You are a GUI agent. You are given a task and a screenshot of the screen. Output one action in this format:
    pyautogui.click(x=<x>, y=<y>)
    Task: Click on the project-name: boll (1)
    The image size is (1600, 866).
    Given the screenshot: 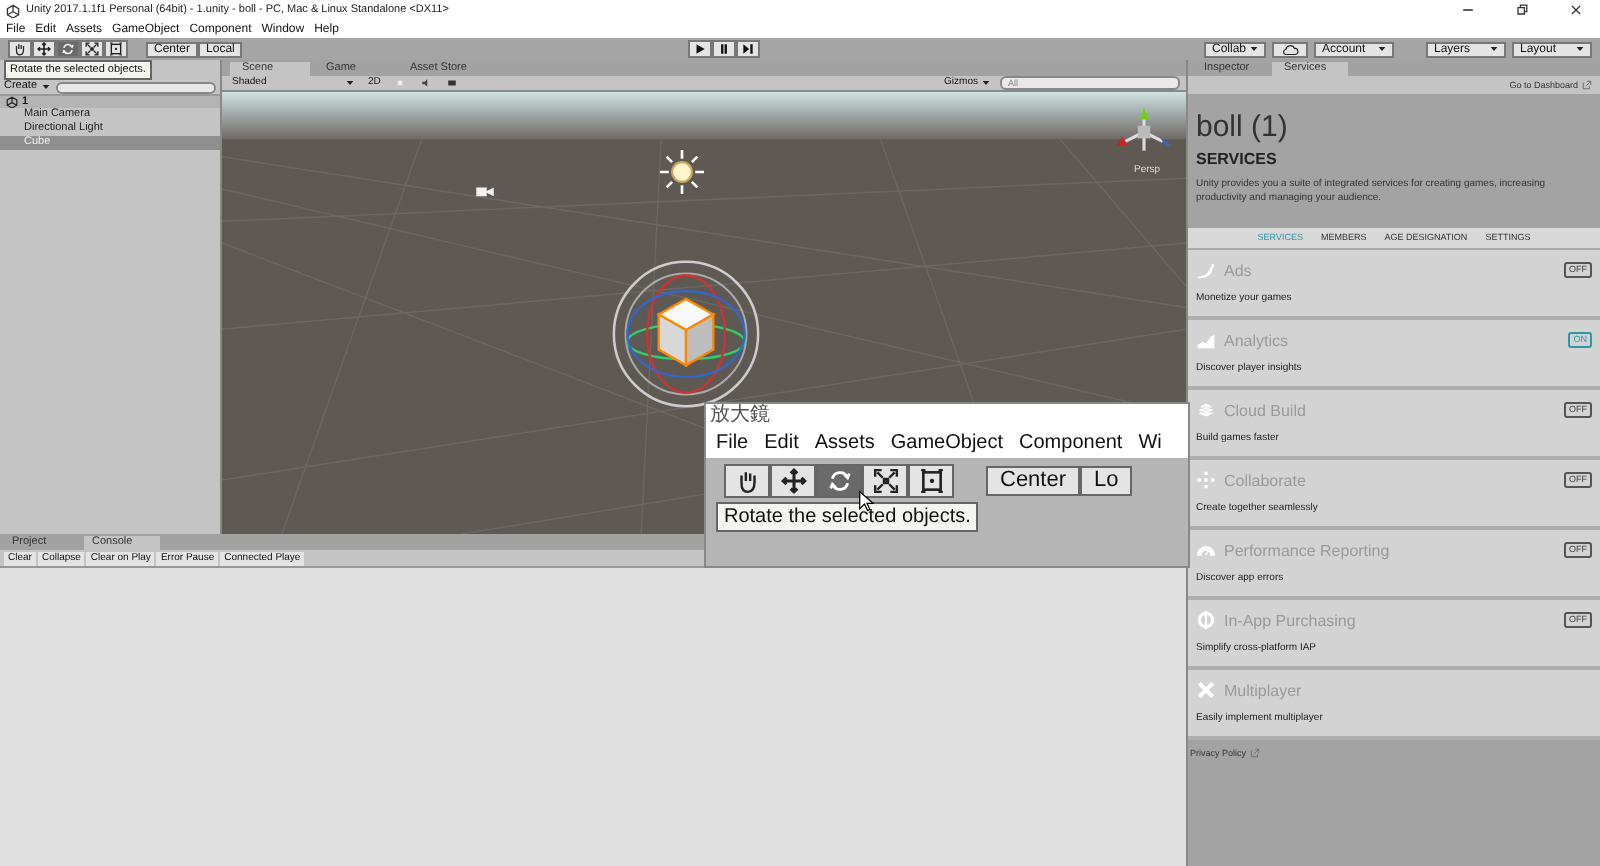 What is the action you would take?
    pyautogui.click(x=1394, y=119)
    